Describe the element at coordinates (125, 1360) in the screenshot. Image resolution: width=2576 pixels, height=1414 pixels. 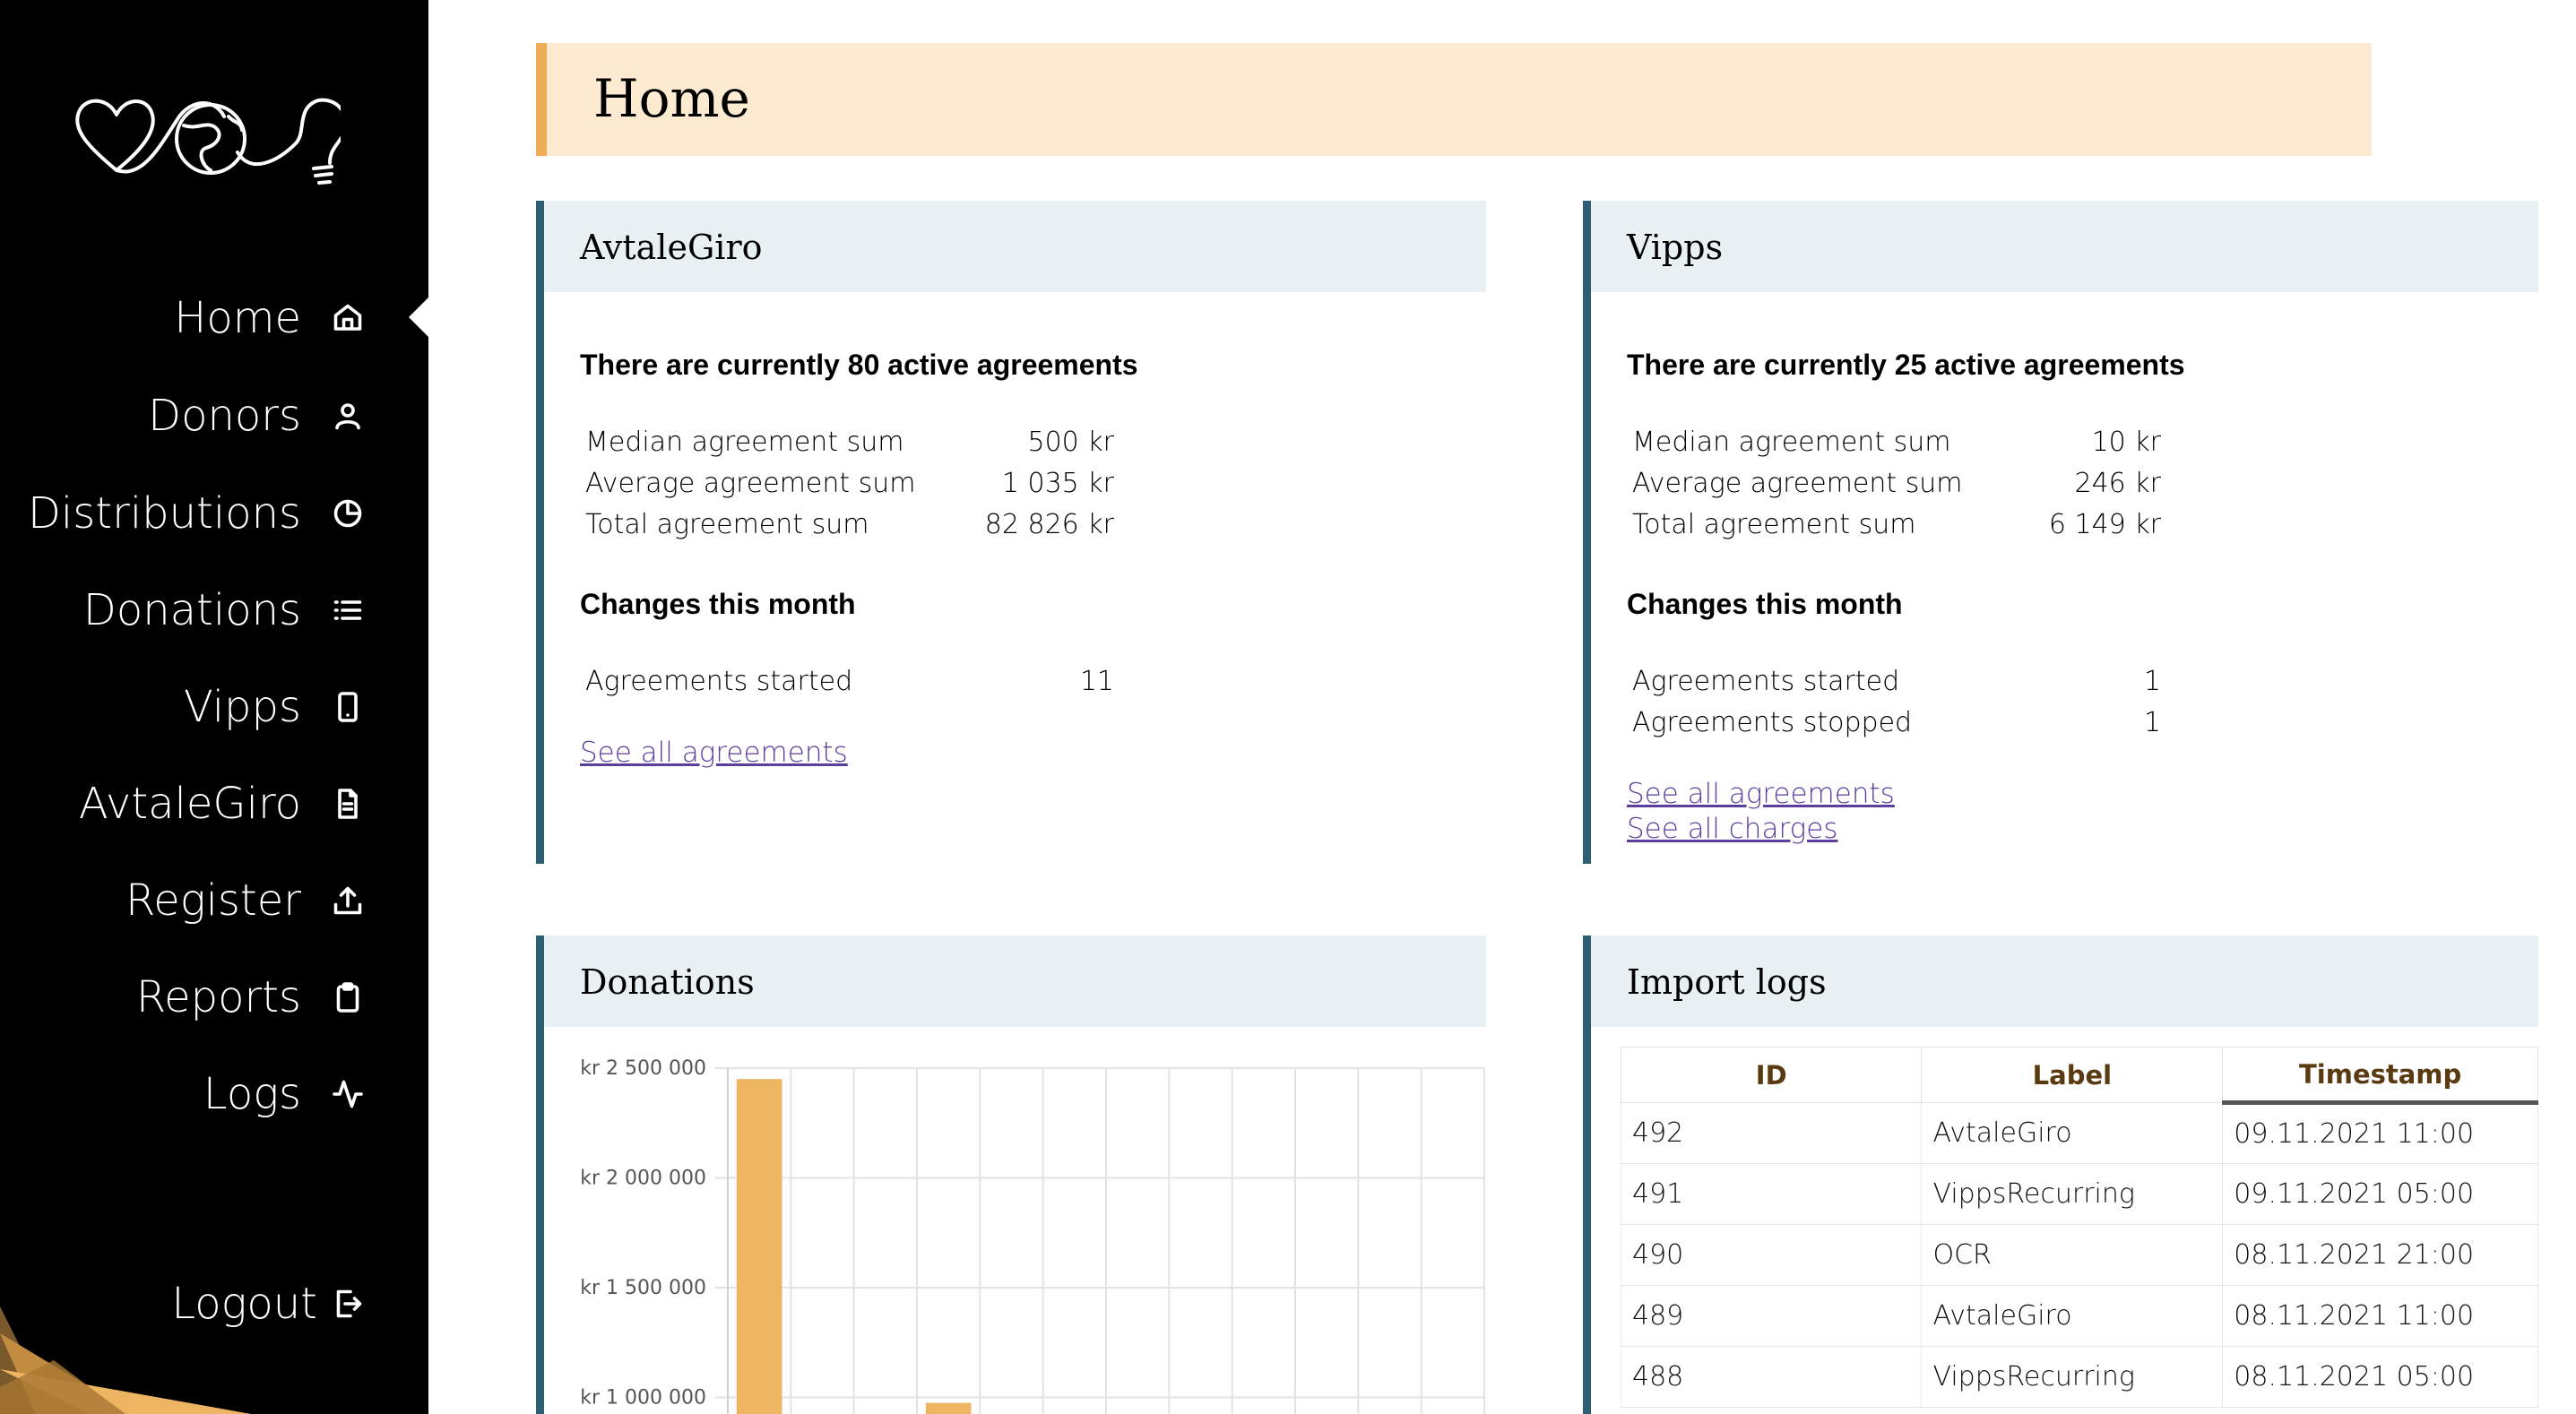
I see `decorative-corner-shapes` at that location.